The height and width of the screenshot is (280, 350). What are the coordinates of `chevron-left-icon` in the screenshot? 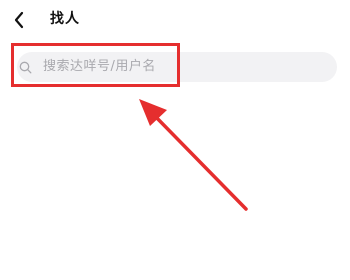 It's located at (19, 20).